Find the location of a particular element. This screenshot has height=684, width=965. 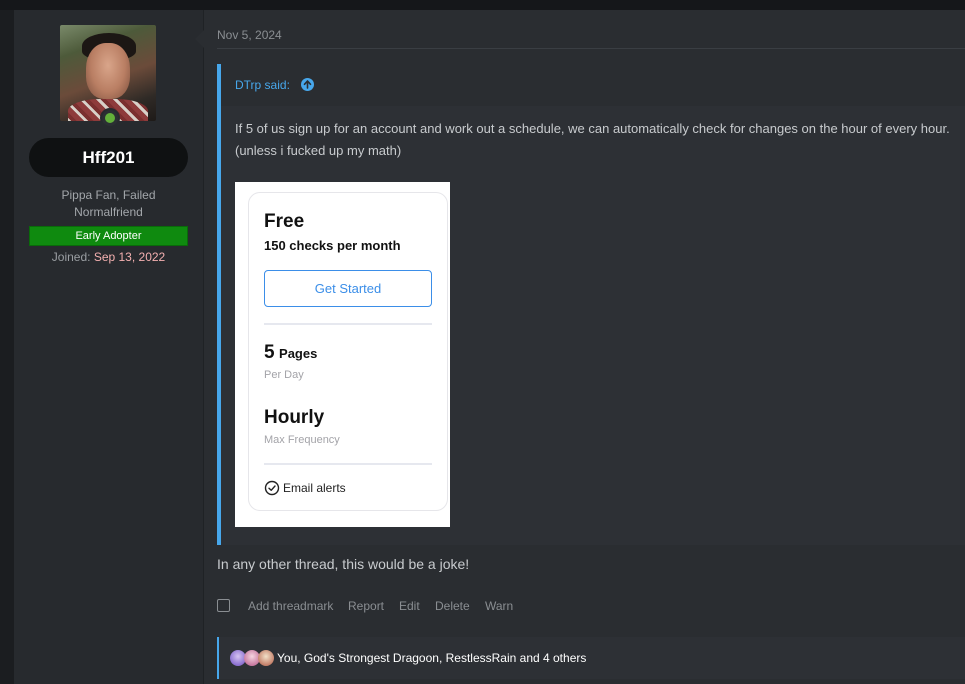

pages-feature: 5 Pages is located at coordinates (290, 353).